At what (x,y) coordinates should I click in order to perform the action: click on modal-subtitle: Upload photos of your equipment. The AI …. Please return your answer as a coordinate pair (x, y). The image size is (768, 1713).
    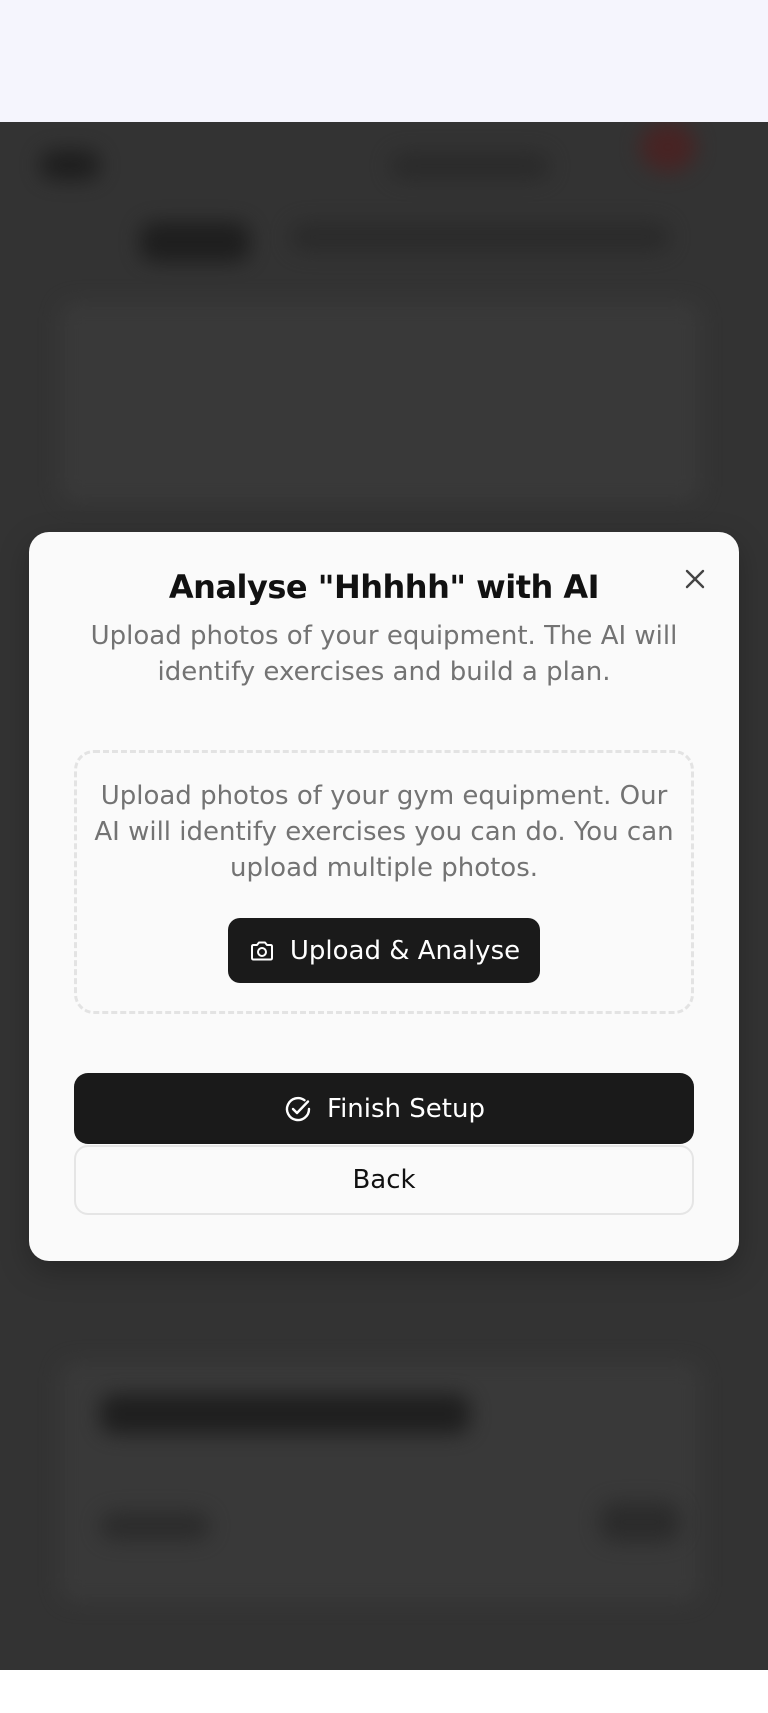
    Looking at the image, I should click on (384, 654).